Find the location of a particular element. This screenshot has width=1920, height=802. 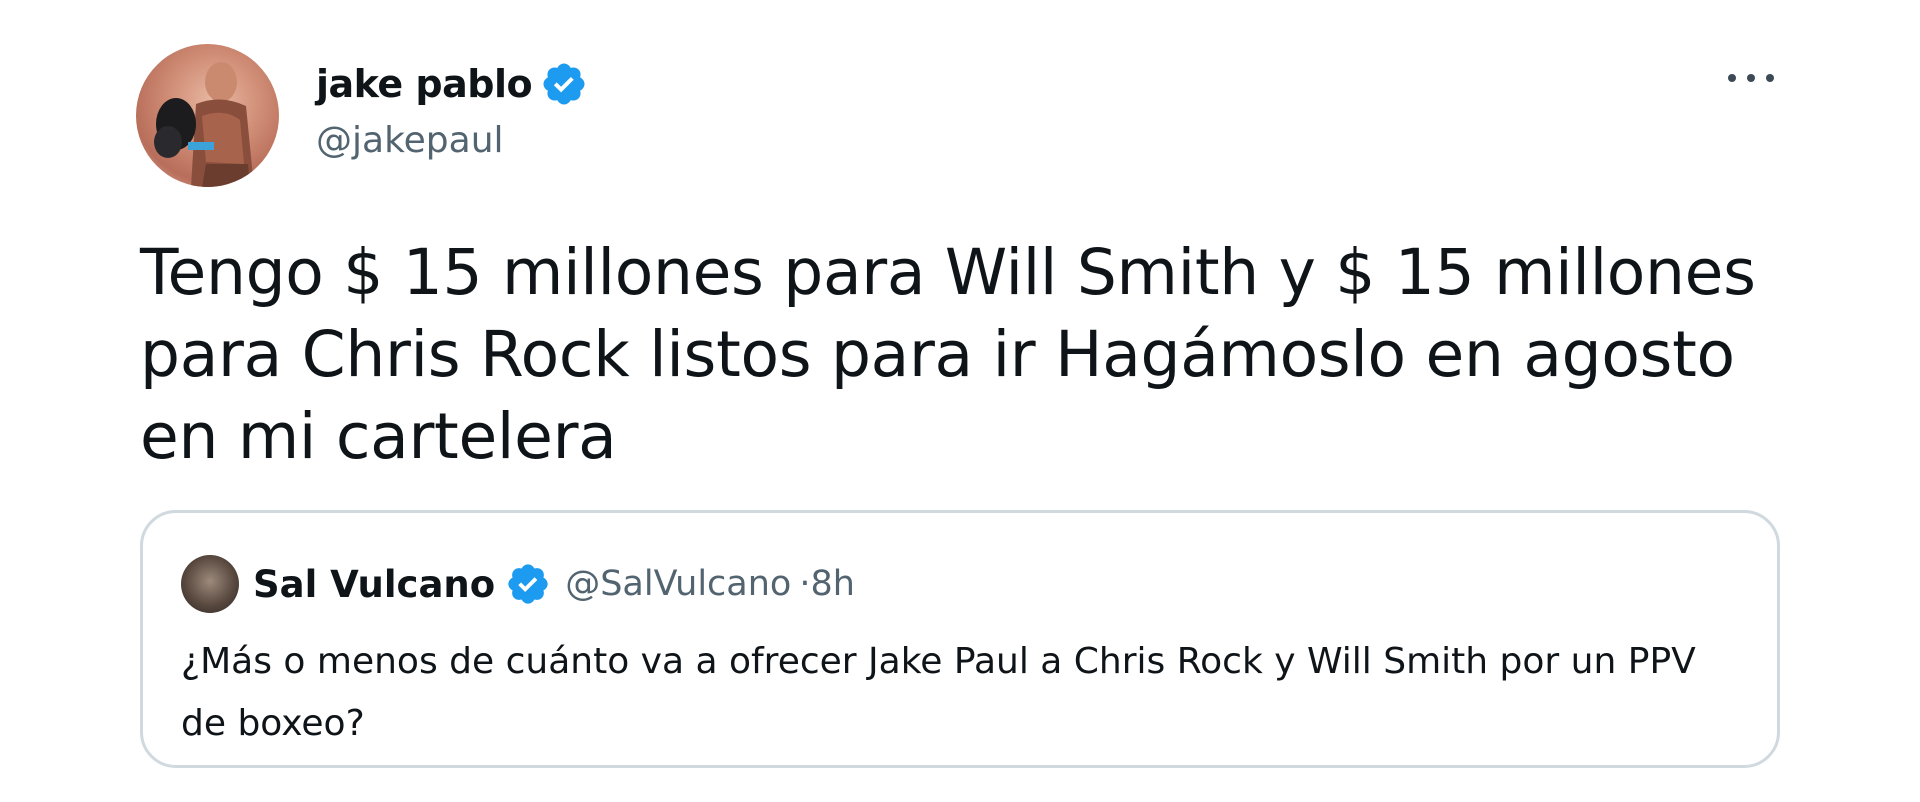

quoted-tweet-header: Sal Vulcano @SalVulcano ·8h is located at coordinates (518, 584).